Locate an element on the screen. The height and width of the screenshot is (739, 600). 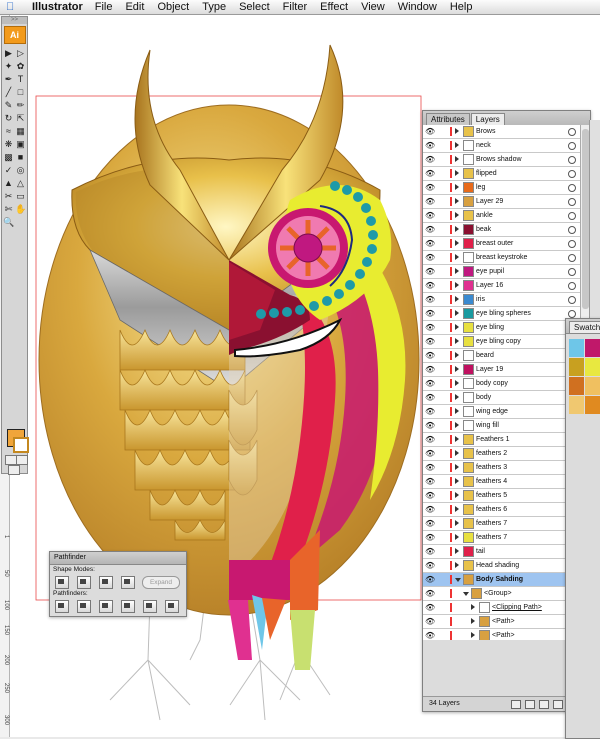
stroke-color-swatch is located at coordinates (21, 445).